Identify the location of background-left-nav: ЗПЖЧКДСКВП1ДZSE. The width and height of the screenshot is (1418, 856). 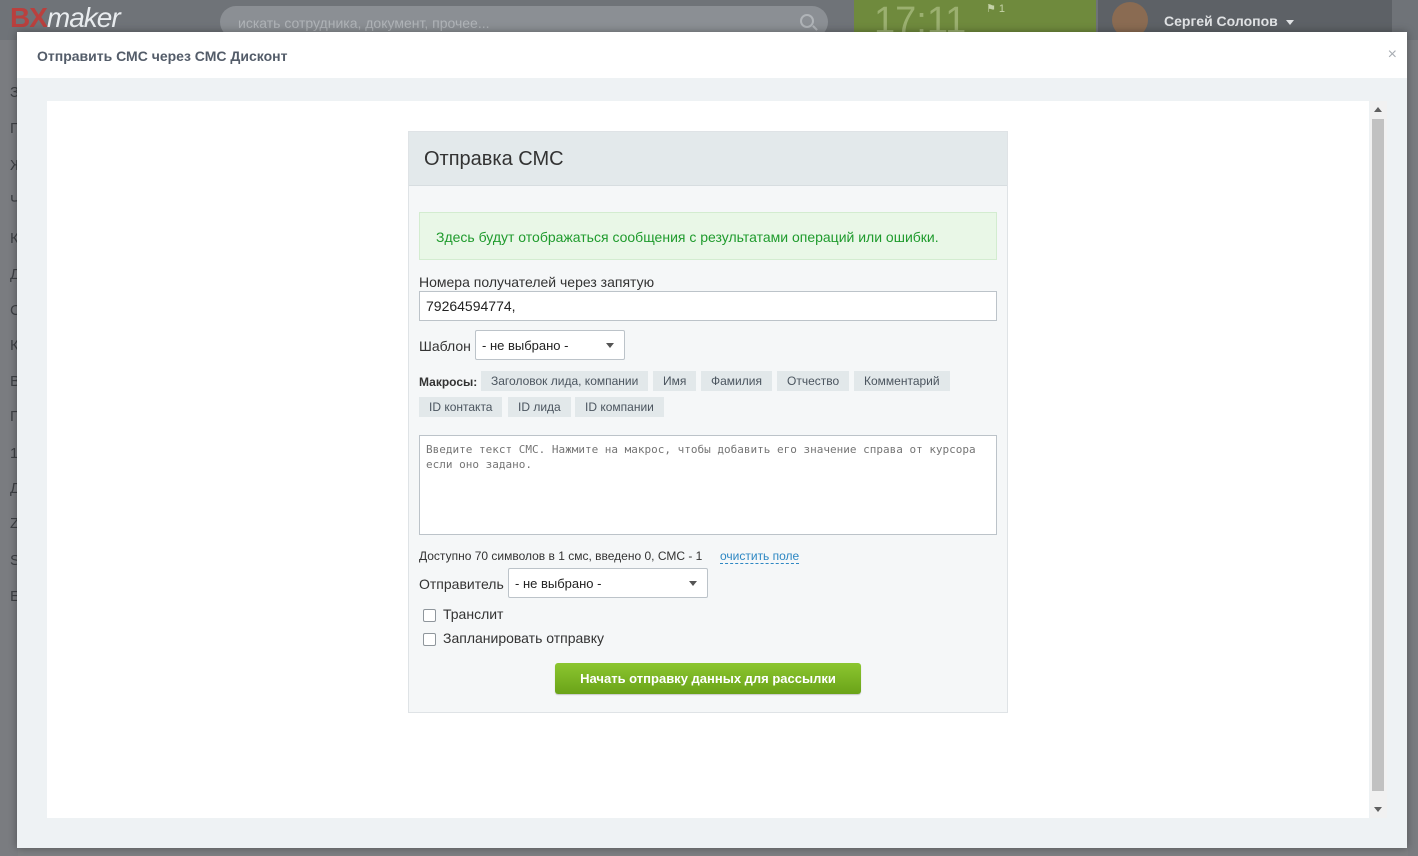
(12, 448).